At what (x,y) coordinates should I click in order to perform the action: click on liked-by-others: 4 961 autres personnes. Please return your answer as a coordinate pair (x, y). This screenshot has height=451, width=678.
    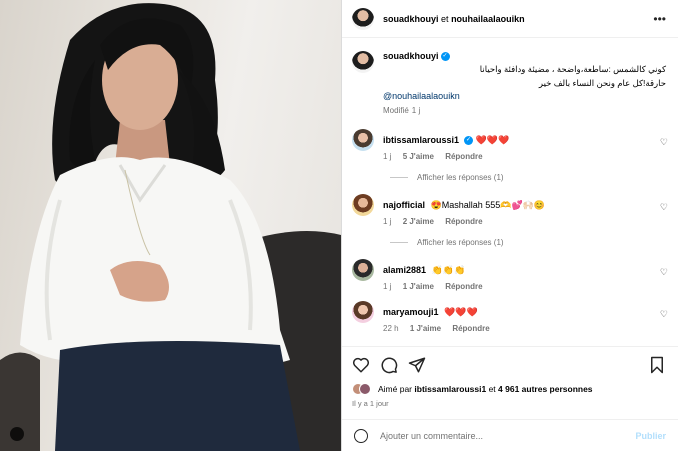
    Looking at the image, I should click on (545, 389).